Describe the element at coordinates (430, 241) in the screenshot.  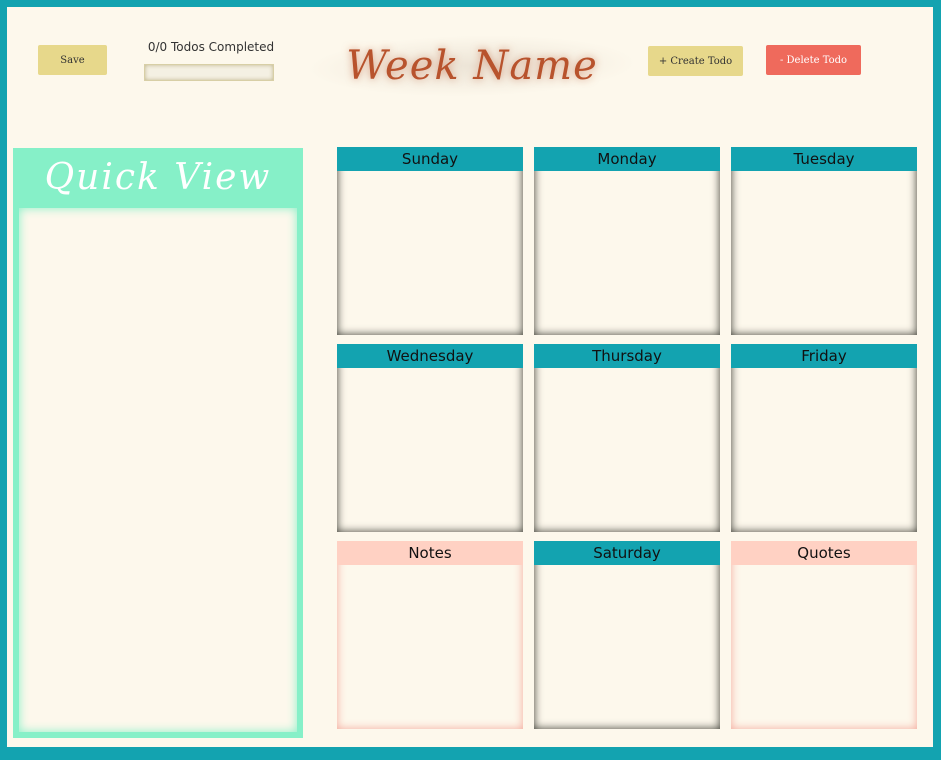
I see `day-card-sunday: Sunday` at that location.